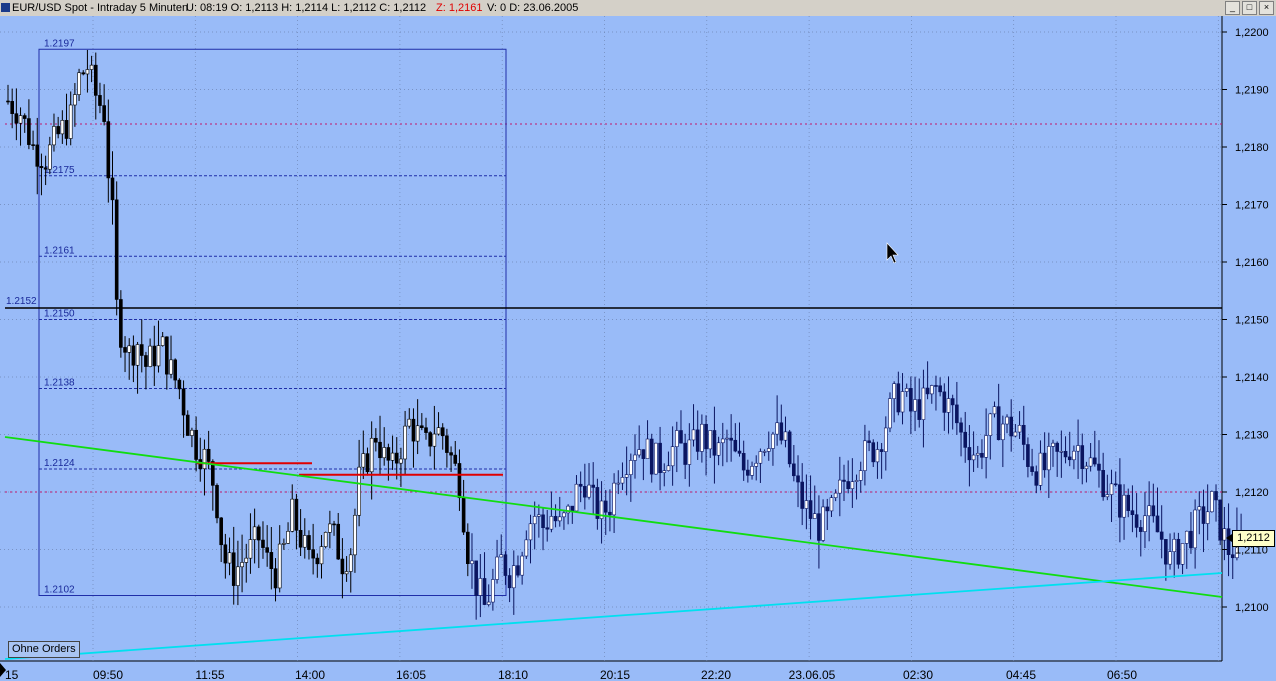  I want to click on maximize-button: □, so click(1249, 8).